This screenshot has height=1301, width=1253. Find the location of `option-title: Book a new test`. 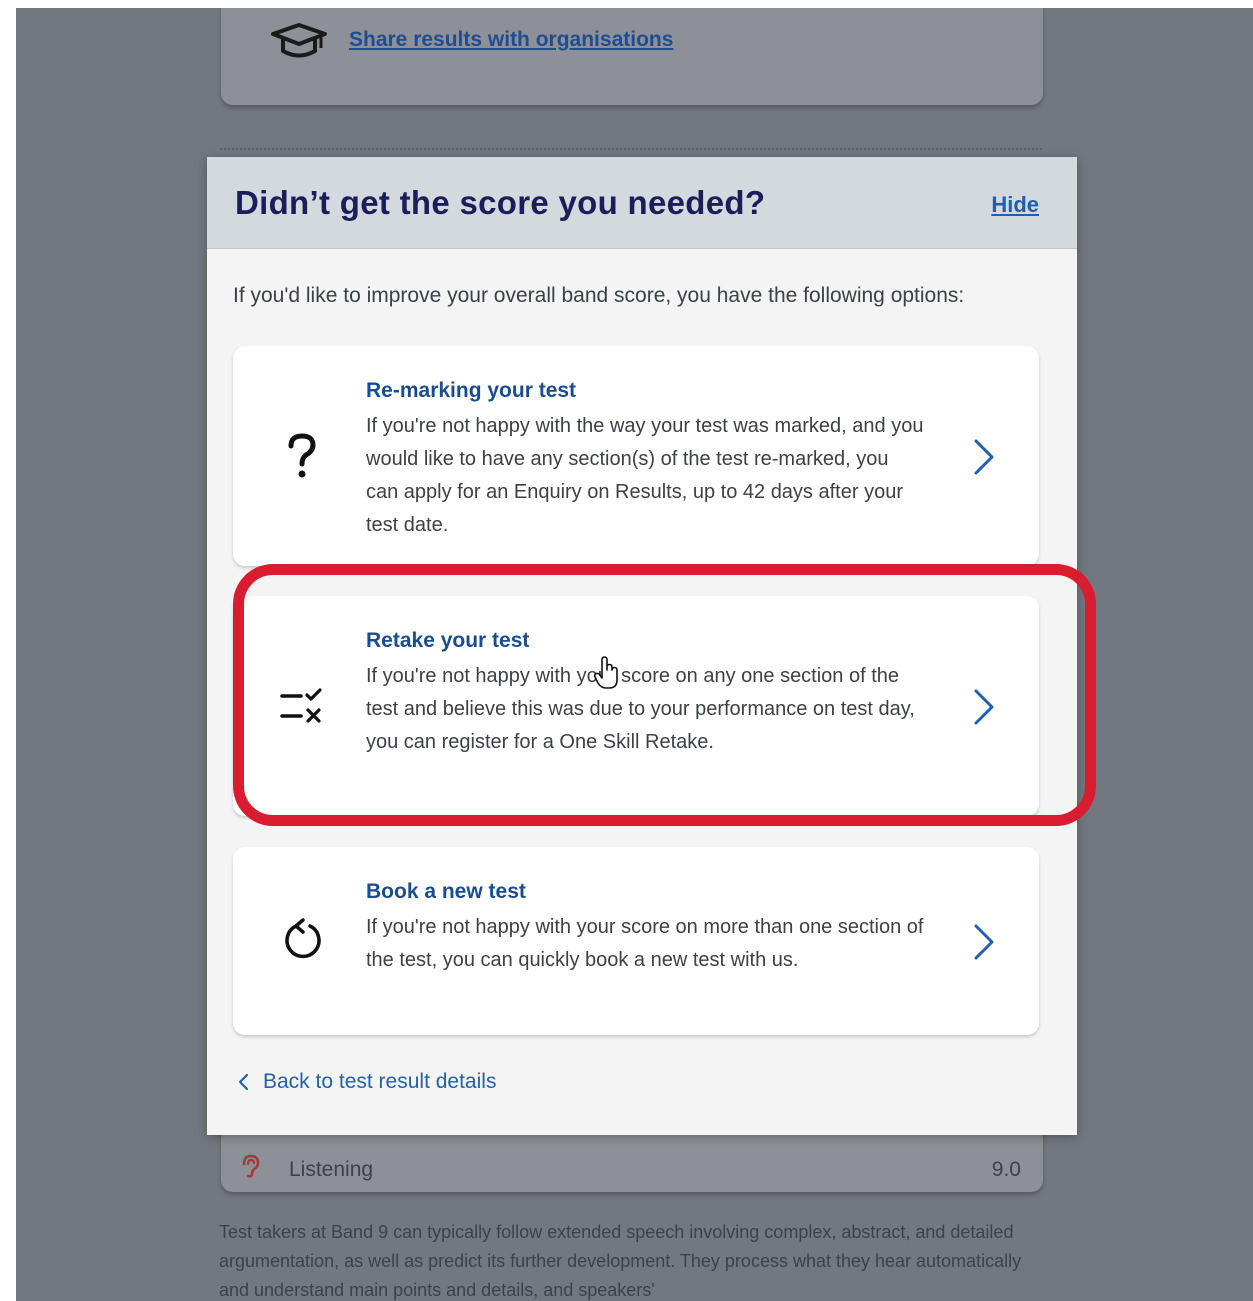

option-title: Book a new test is located at coordinates (446, 891).